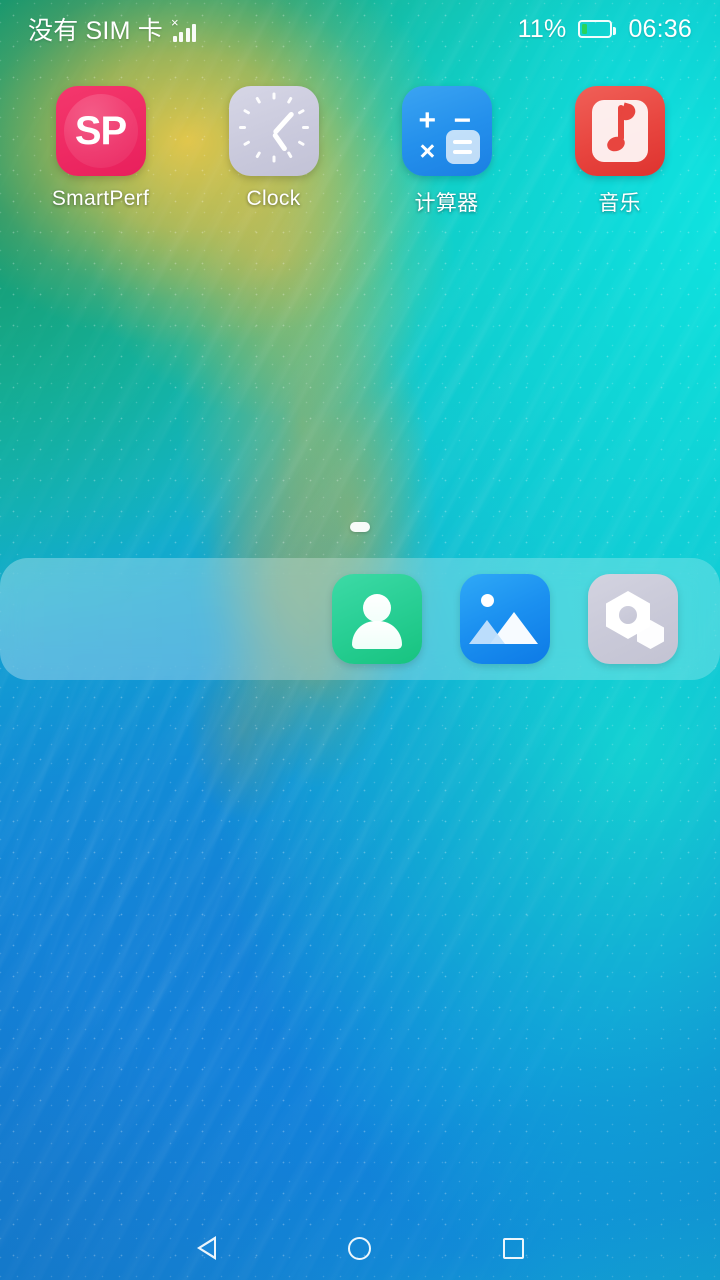 The width and height of the screenshot is (720, 1280). Describe the element at coordinates (487, 632) in the screenshot. I see `gallery-mountain-front` at that location.